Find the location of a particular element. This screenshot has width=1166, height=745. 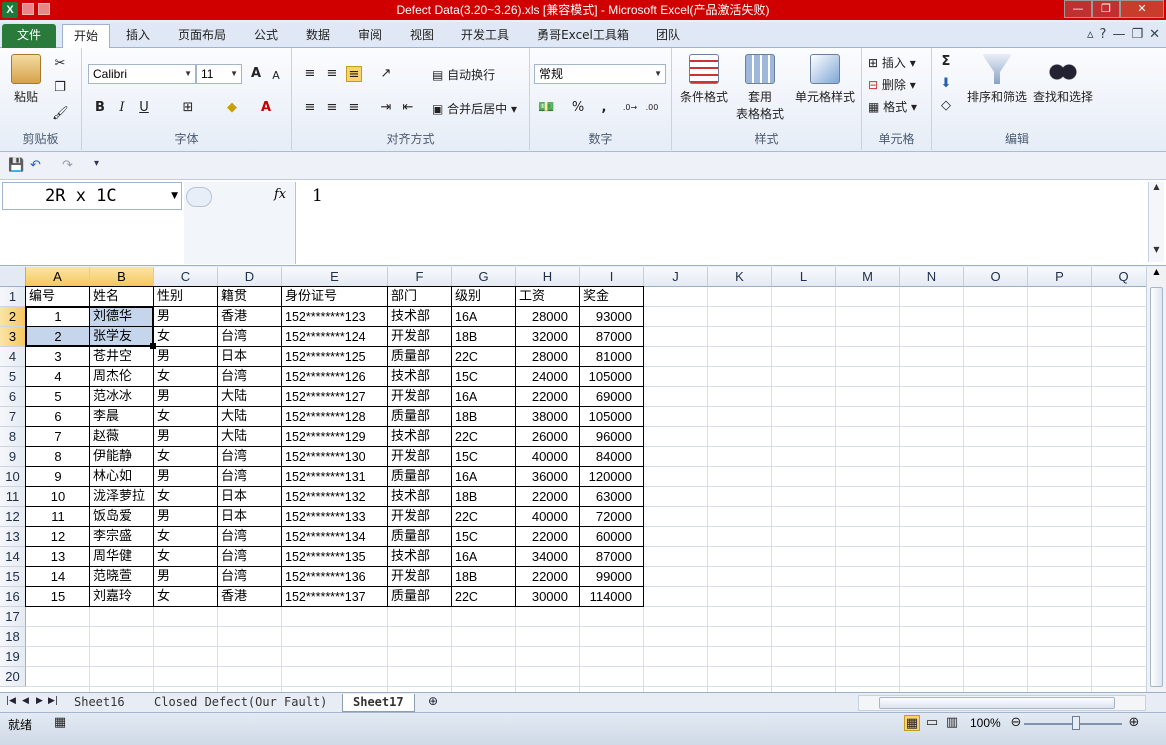

delete-cells-button: ⊟ 删除 ▾ is located at coordinates (892, 84).